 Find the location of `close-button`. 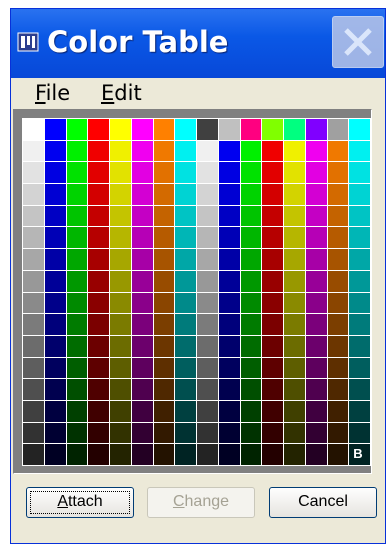

close-button is located at coordinates (358, 42).